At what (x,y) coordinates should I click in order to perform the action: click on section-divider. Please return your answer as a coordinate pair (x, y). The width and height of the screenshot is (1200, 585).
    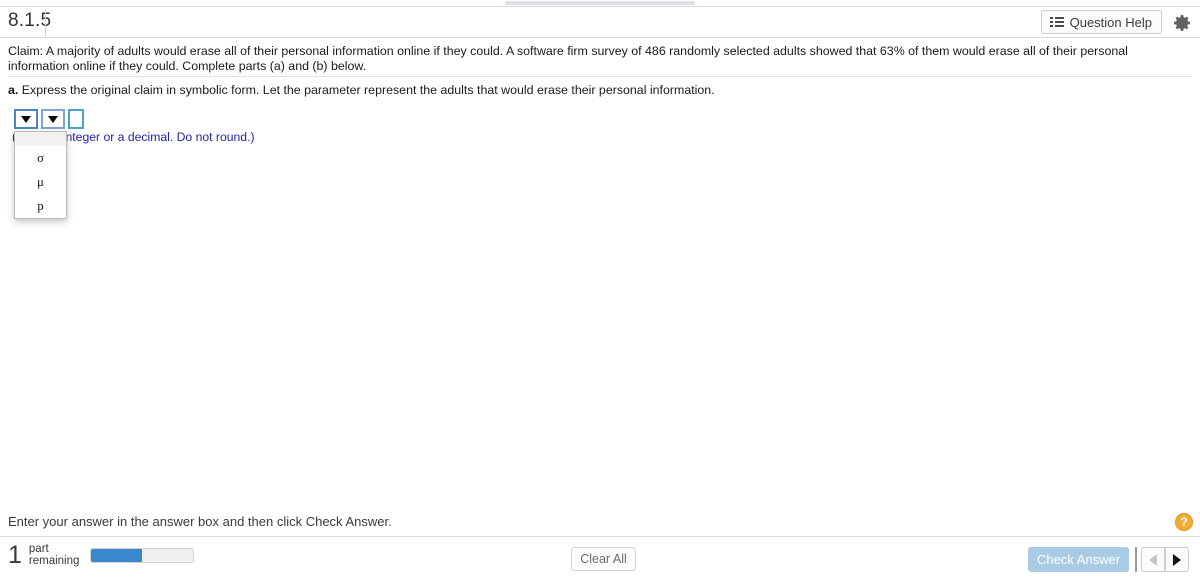
    Looking at the image, I should click on (600, 76).